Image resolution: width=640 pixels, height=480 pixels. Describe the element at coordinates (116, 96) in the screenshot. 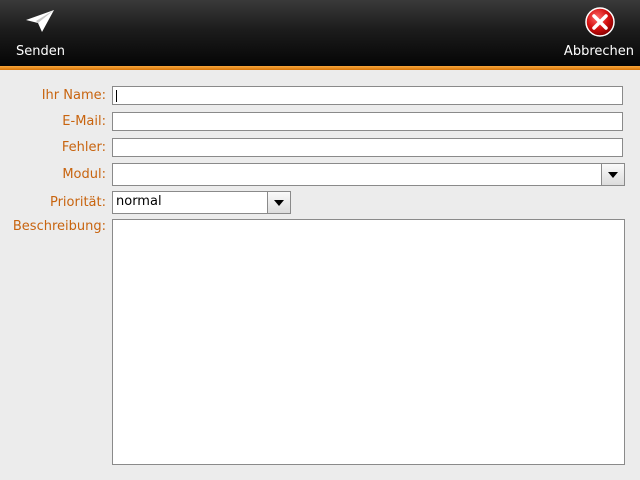

I see `text-caret` at that location.